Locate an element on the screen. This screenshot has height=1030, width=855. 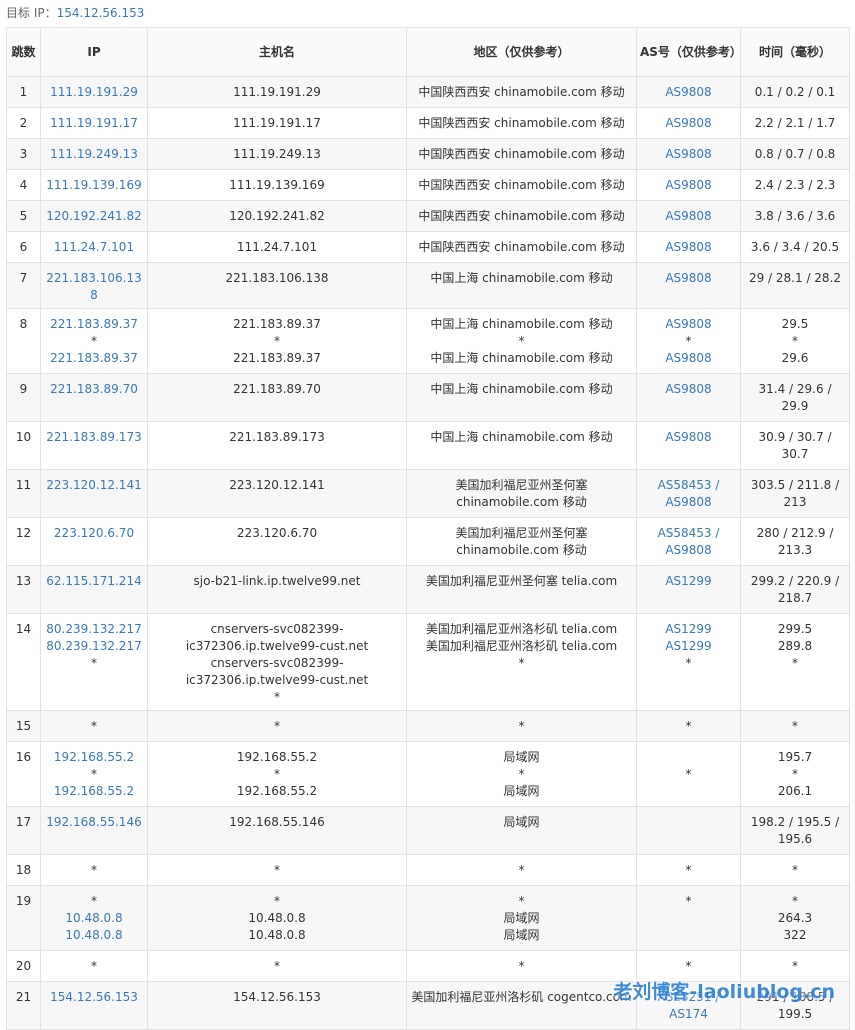
table-row: 15 * * * * * is located at coordinates (428, 726).